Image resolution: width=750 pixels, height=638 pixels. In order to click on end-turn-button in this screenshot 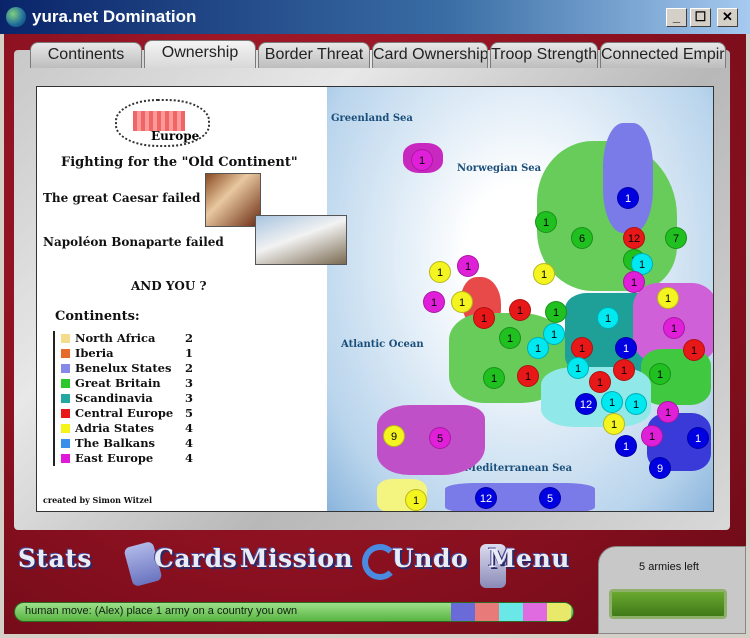, I will do `click(668, 604)`.